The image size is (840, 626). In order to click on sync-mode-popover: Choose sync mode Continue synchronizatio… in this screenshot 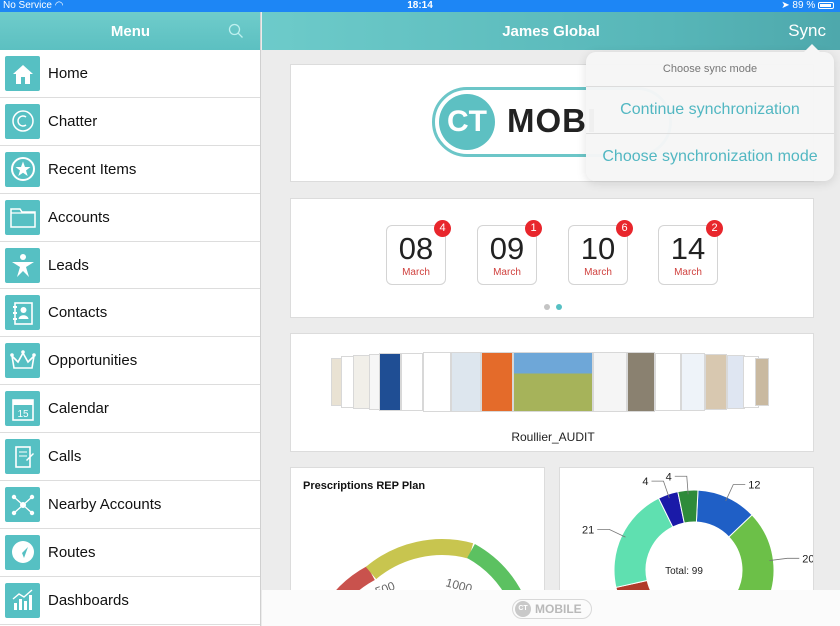, I will do `click(710, 112)`.